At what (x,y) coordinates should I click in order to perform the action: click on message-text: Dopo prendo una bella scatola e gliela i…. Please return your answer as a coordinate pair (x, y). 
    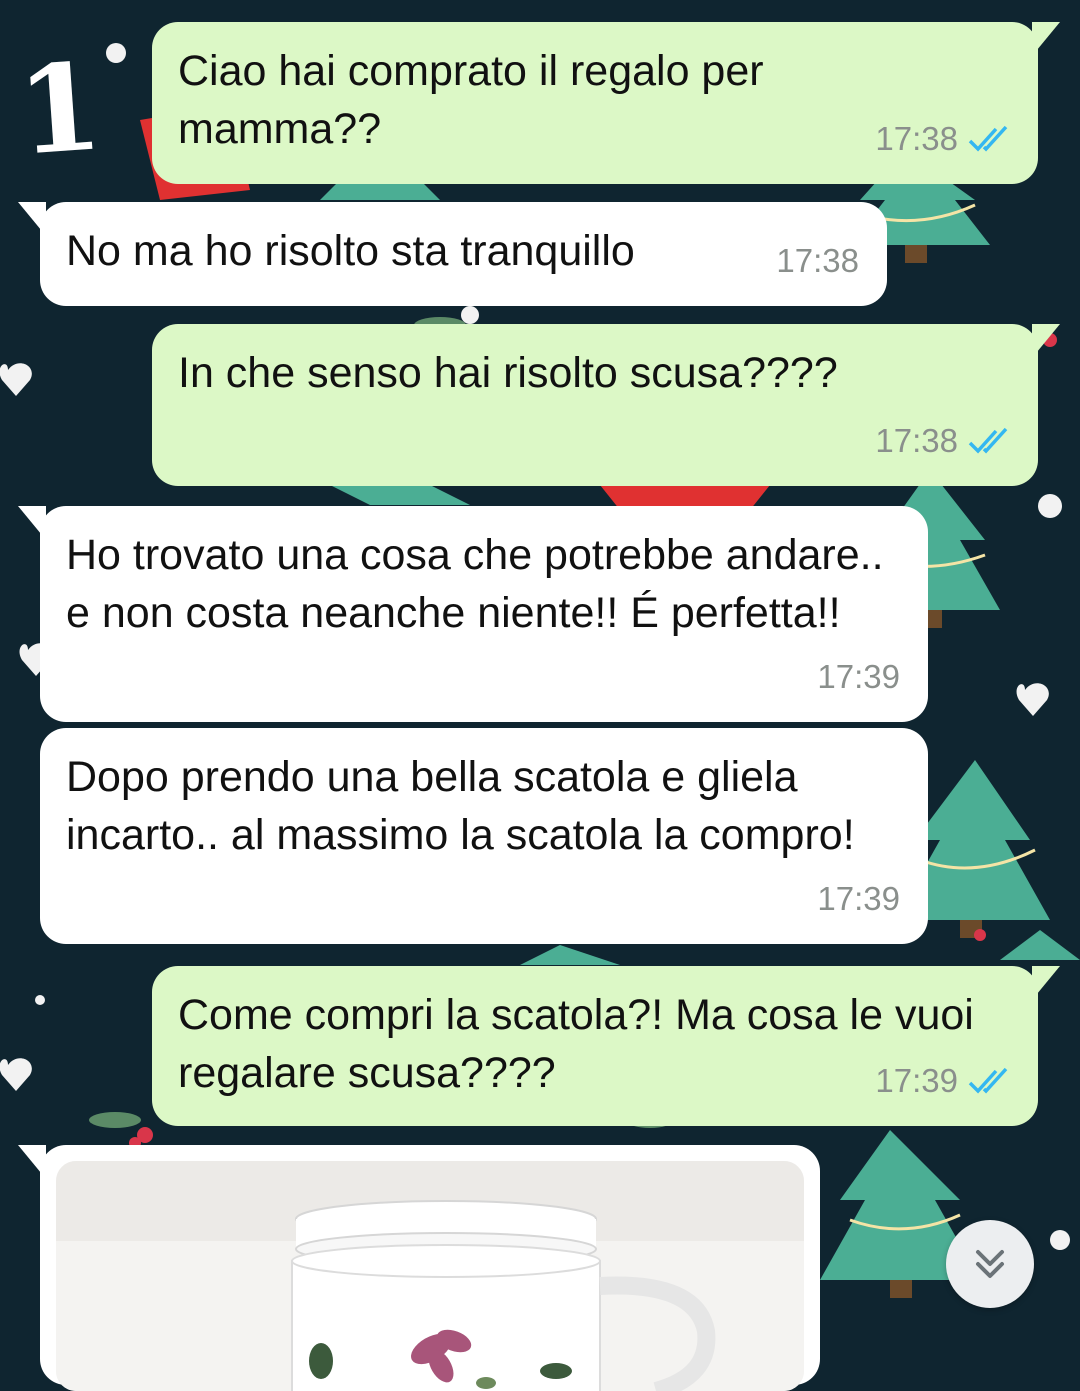
    Looking at the image, I should click on (460, 806).